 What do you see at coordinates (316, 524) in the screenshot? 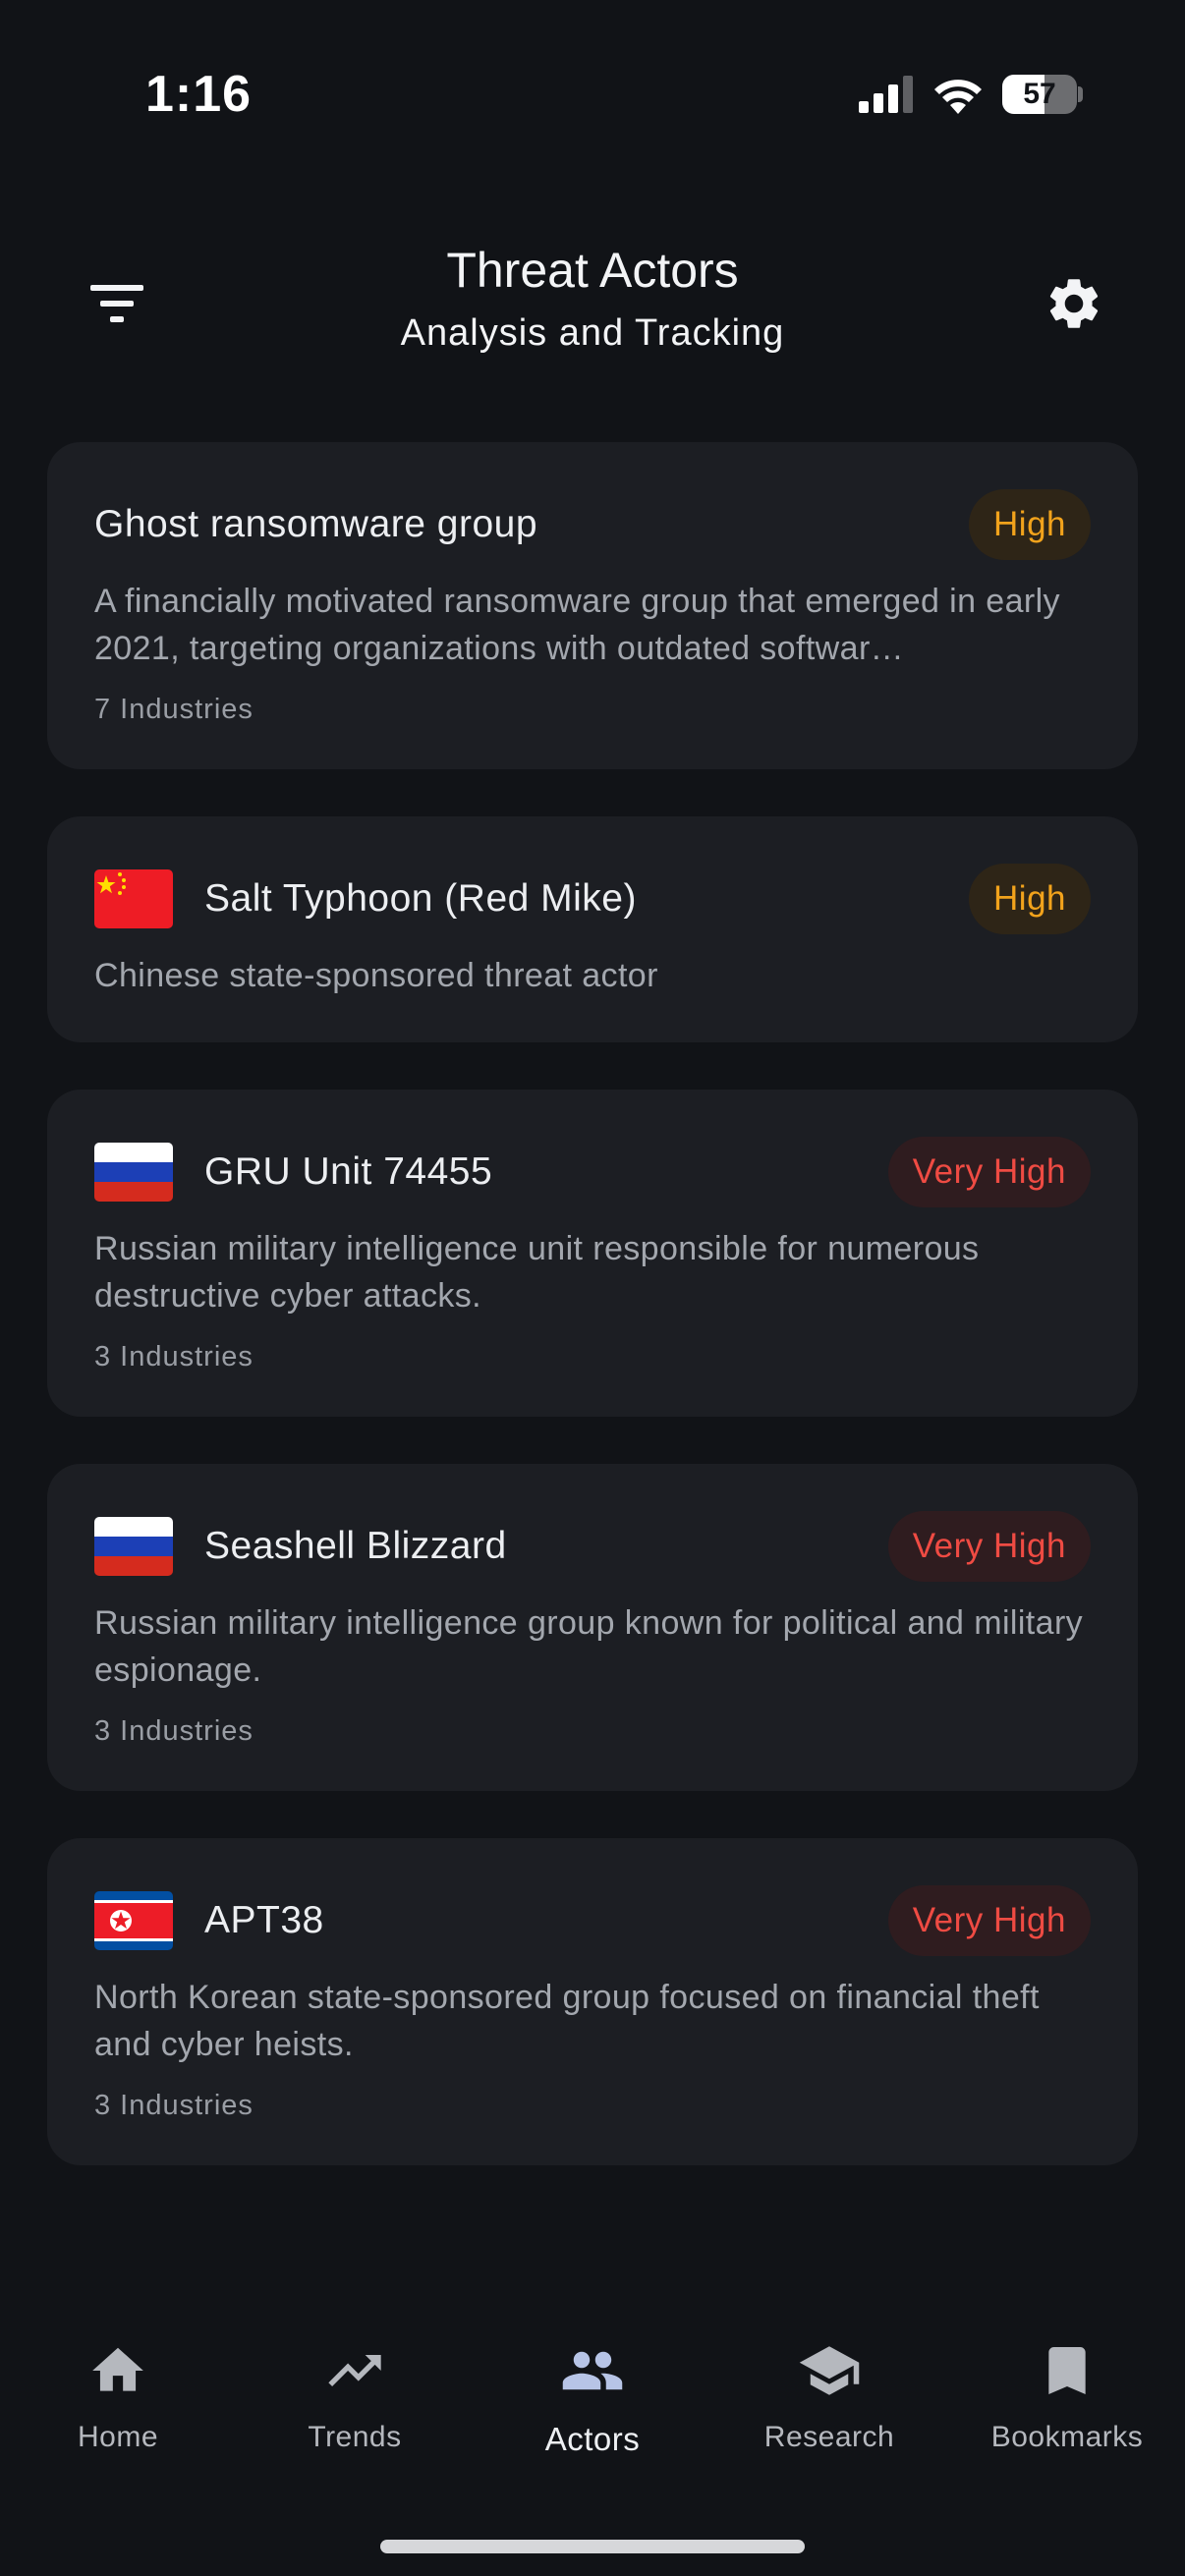
I see `actor-name: Ghost ransomware group` at bounding box center [316, 524].